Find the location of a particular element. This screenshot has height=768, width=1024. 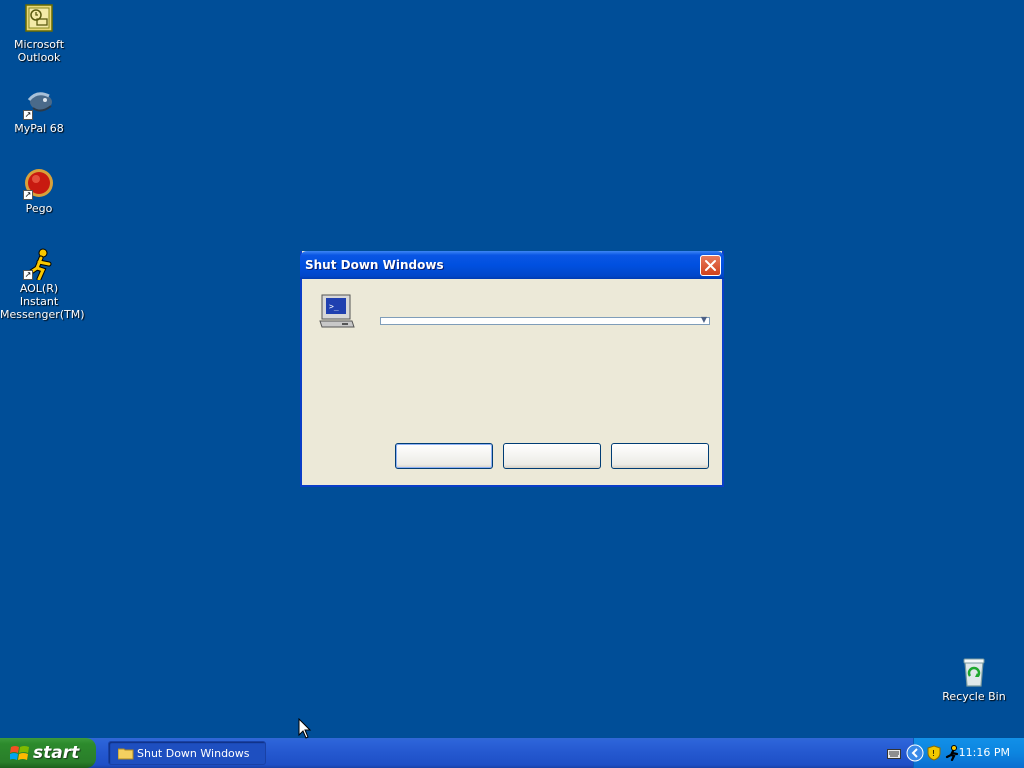

taskbar-item-shut-down-windows: Shut Down Windows is located at coordinates (187, 753).